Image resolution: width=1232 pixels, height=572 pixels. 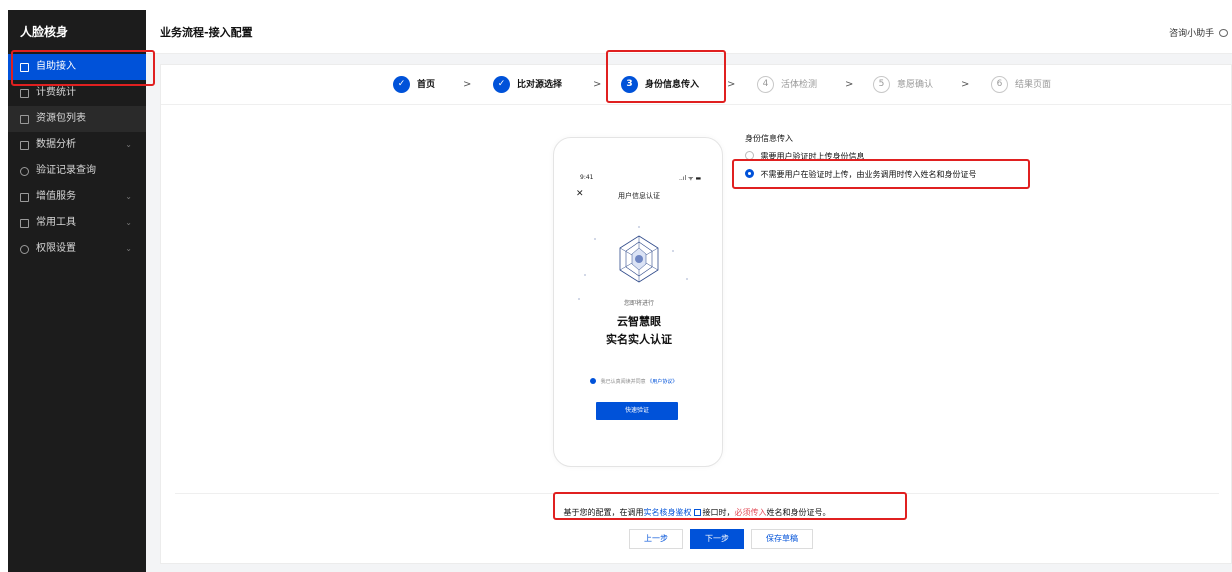 What do you see at coordinates (637, 411) in the screenshot?
I see `phone-verify-button: 快速验证` at bounding box center [637, 411].